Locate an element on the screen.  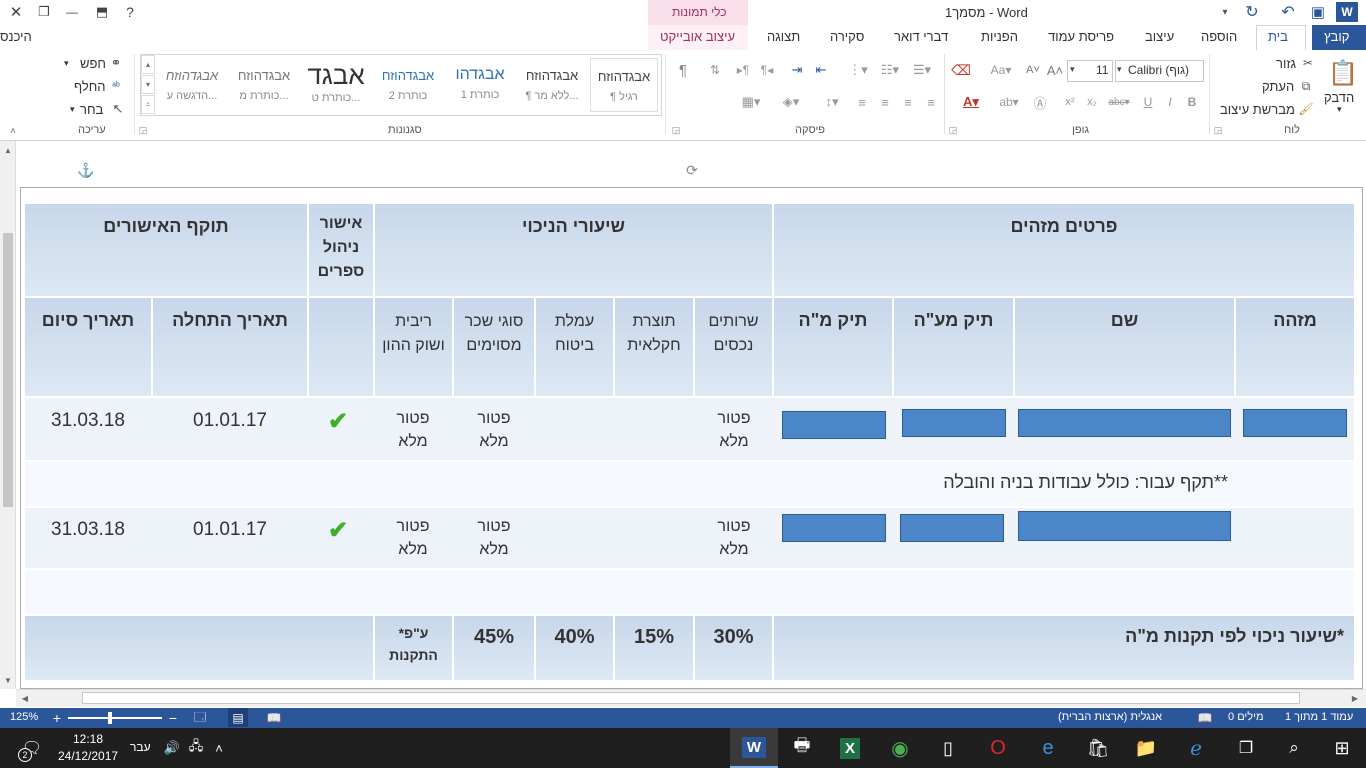
text-effects-icon: Ⓐ is located at coordinates (1040, 102).